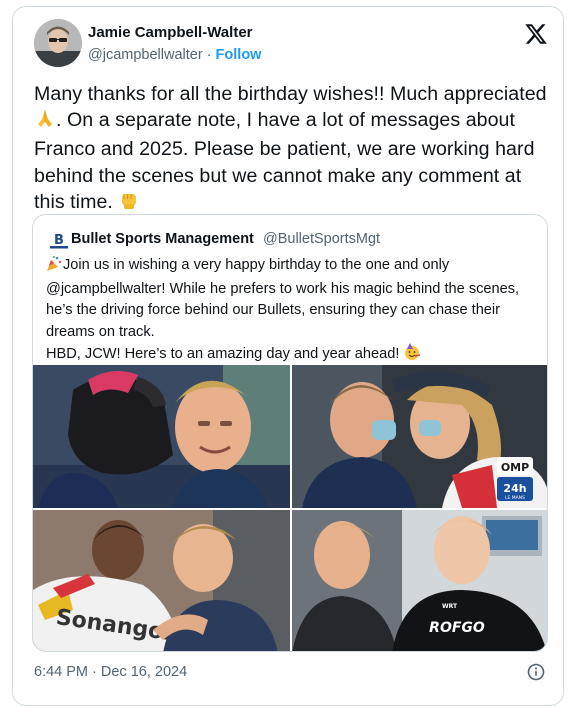 This screenshot has width=571, height=706. I want to click on follow-button: Follow, so click(239, 55).